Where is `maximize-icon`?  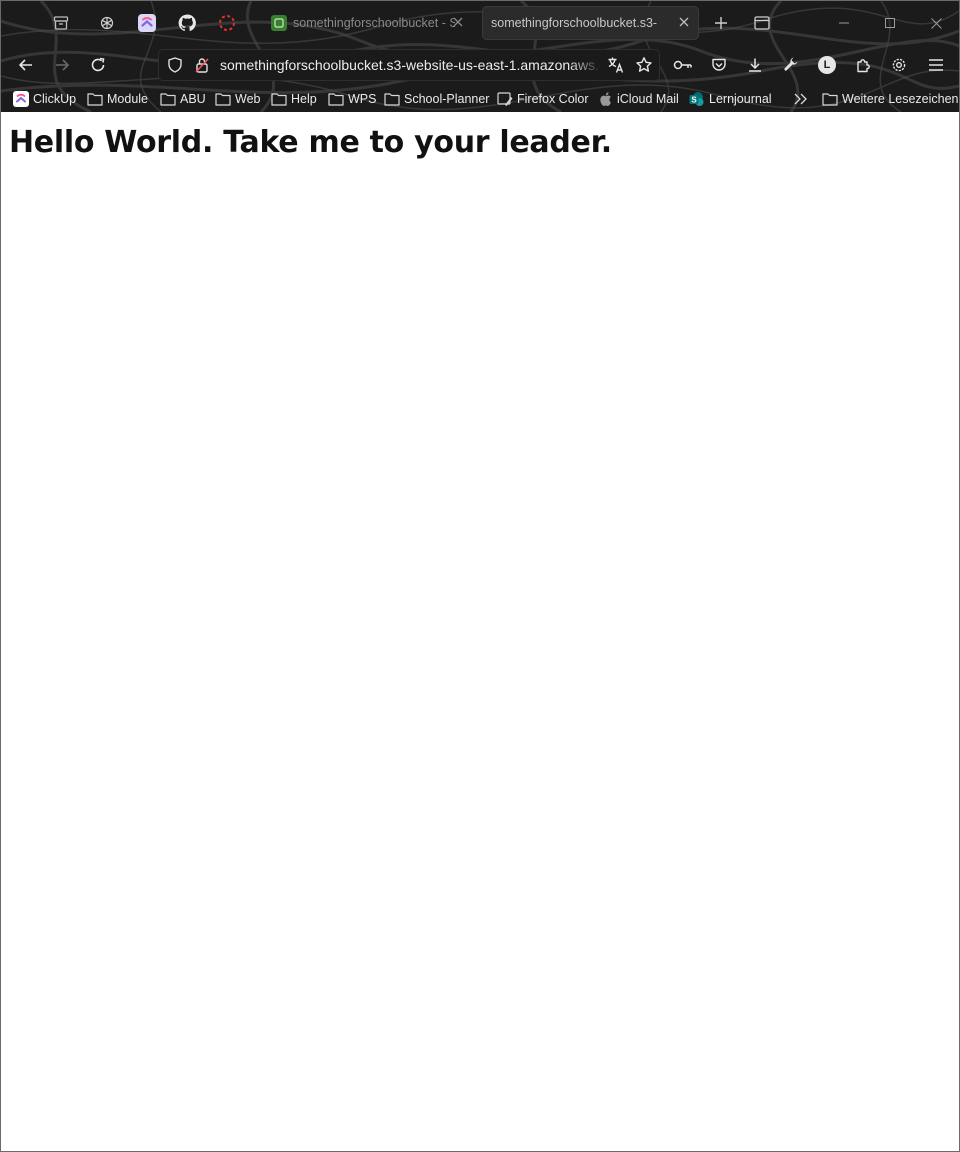 maximize-icon is located at coordinates (890, 23).